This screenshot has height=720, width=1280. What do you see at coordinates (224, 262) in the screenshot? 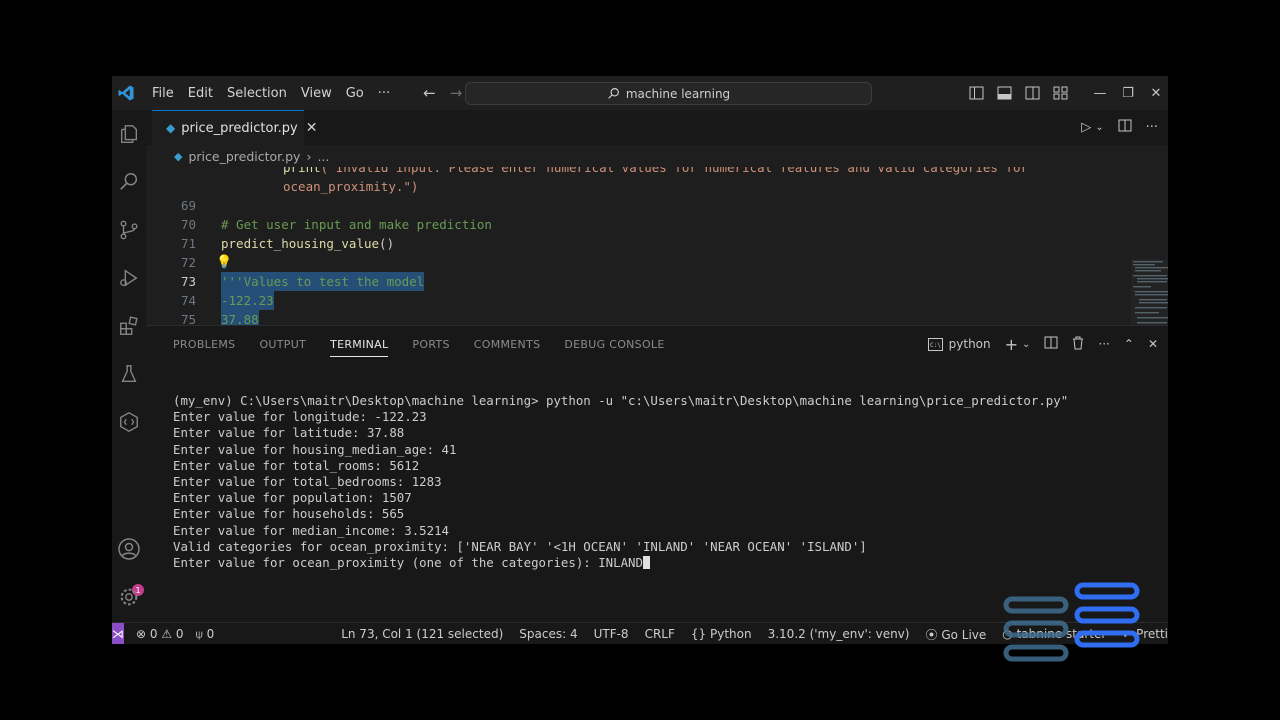
I see `lightbulb-icon: 💡` at bounding box center [224, 262].